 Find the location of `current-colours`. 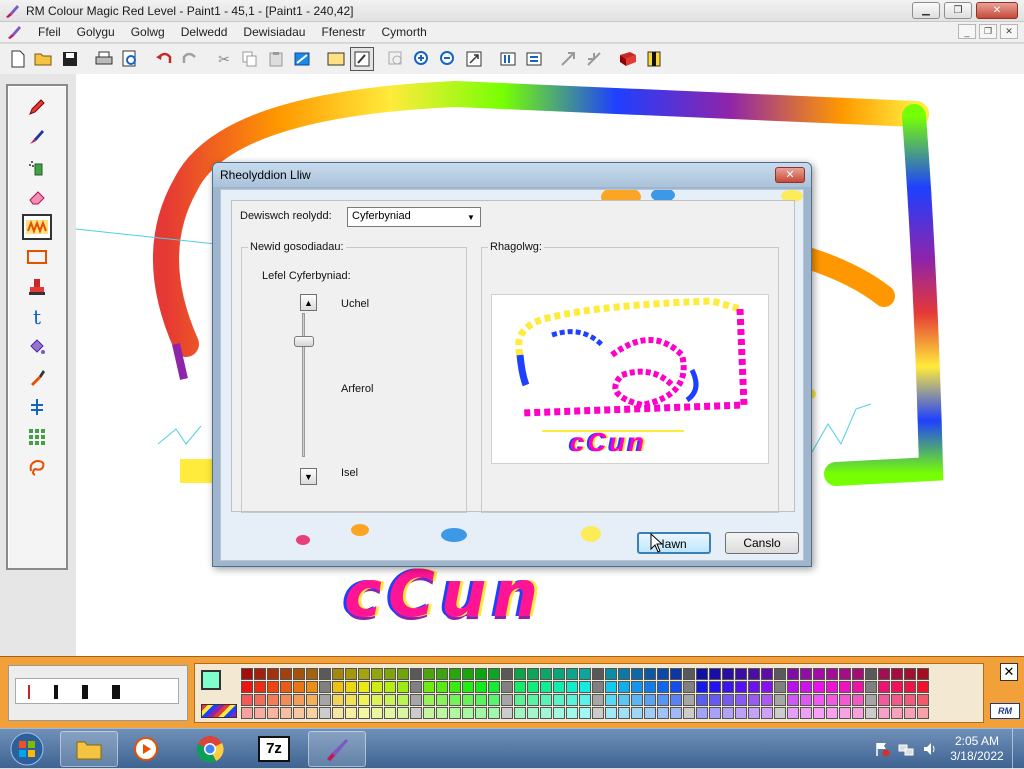

current-colours is located at coordinates (218, 694).